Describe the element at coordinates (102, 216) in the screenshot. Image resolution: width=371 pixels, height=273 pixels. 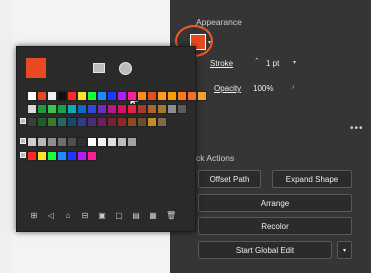
I see `new-swatch-icon: ▣` at that location.